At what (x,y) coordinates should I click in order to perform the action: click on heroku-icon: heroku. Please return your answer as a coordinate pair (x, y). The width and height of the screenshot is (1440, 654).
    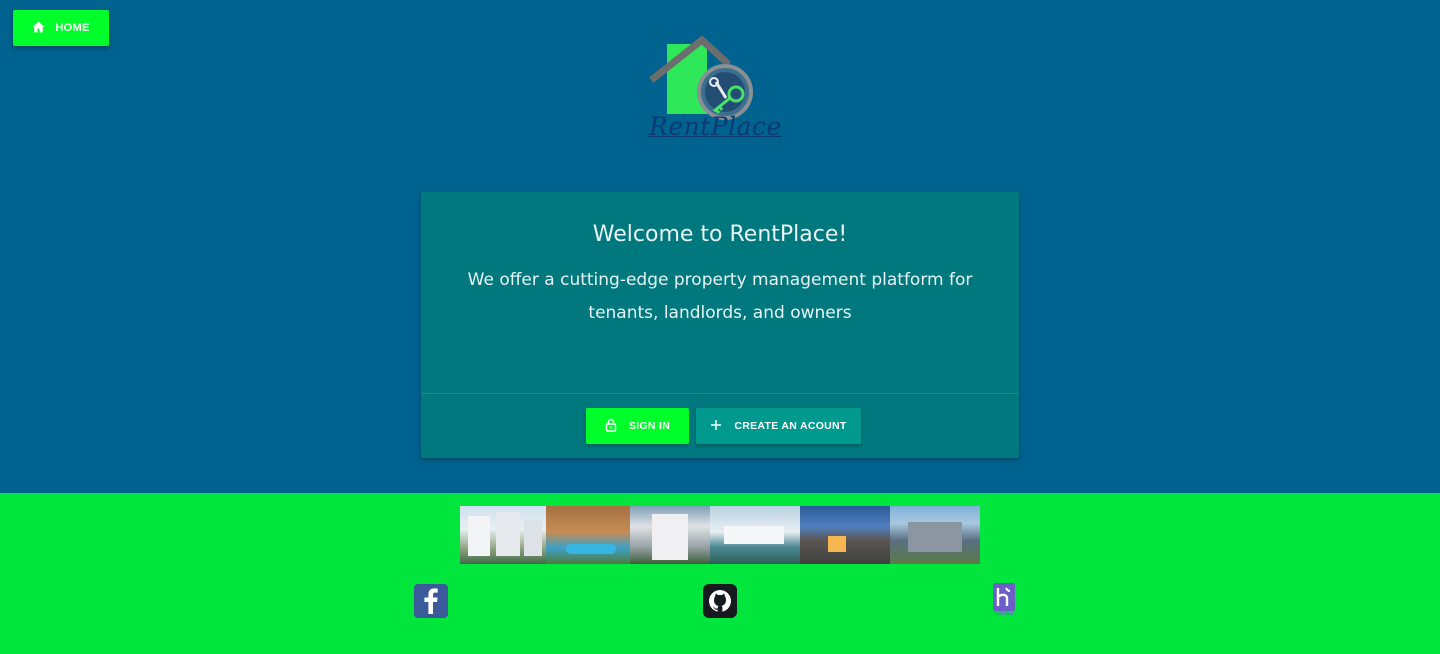
    Looking at the image, I should click on (1004, 601).